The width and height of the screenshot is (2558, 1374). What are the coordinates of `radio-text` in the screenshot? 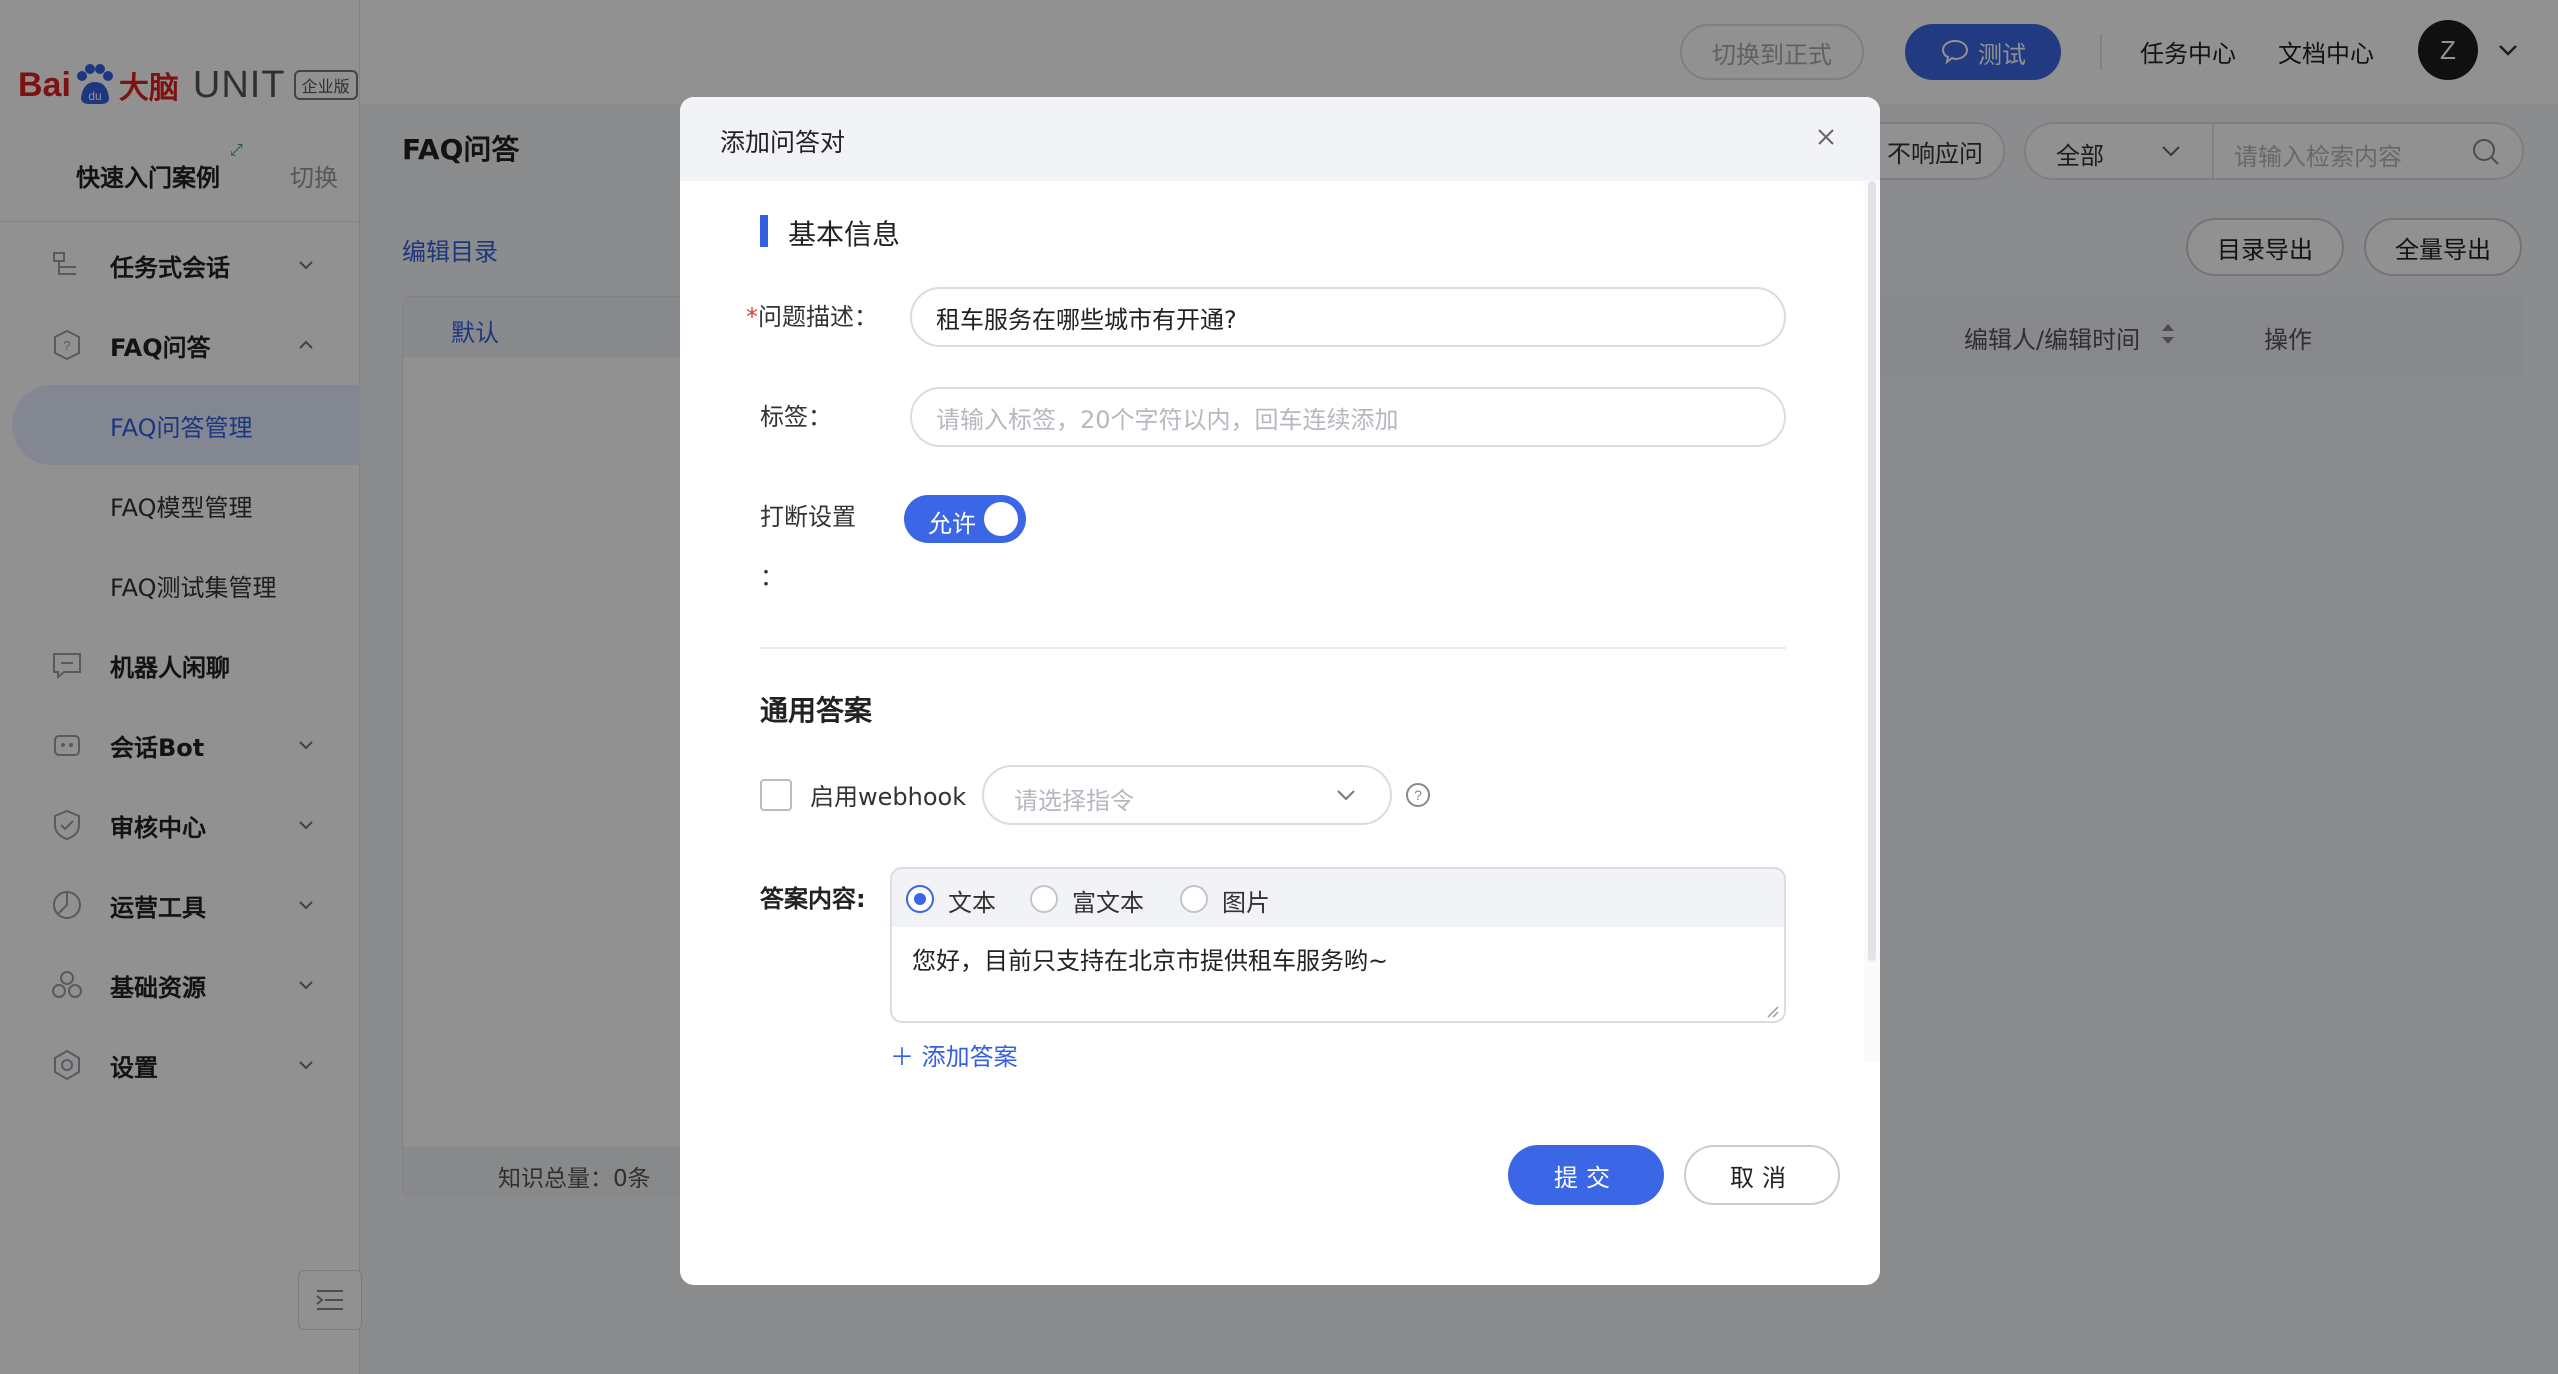 It's located at (920, 899).